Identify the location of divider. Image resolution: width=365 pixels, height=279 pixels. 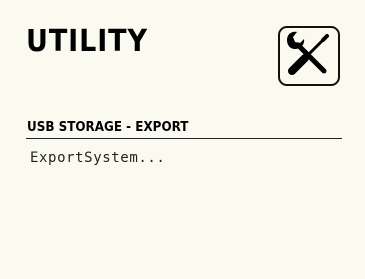
(184, 138).